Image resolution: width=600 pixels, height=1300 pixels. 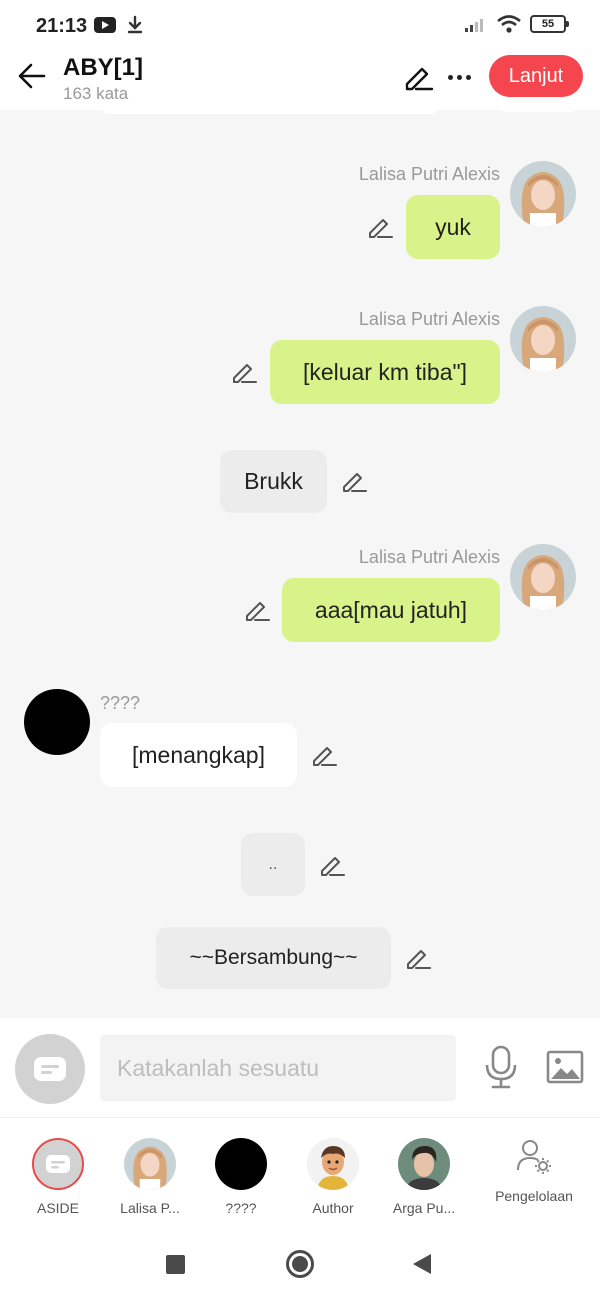 What do you see at coordinates (135, 24) in the screenshot?
I see `download-icon` at bounding box center [135, 24].